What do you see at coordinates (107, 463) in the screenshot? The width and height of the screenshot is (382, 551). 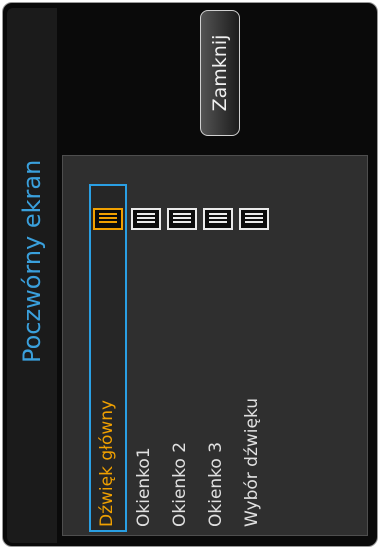 I see `option-main-sound: Dźwięk główny` at bounding box center [107, 463].